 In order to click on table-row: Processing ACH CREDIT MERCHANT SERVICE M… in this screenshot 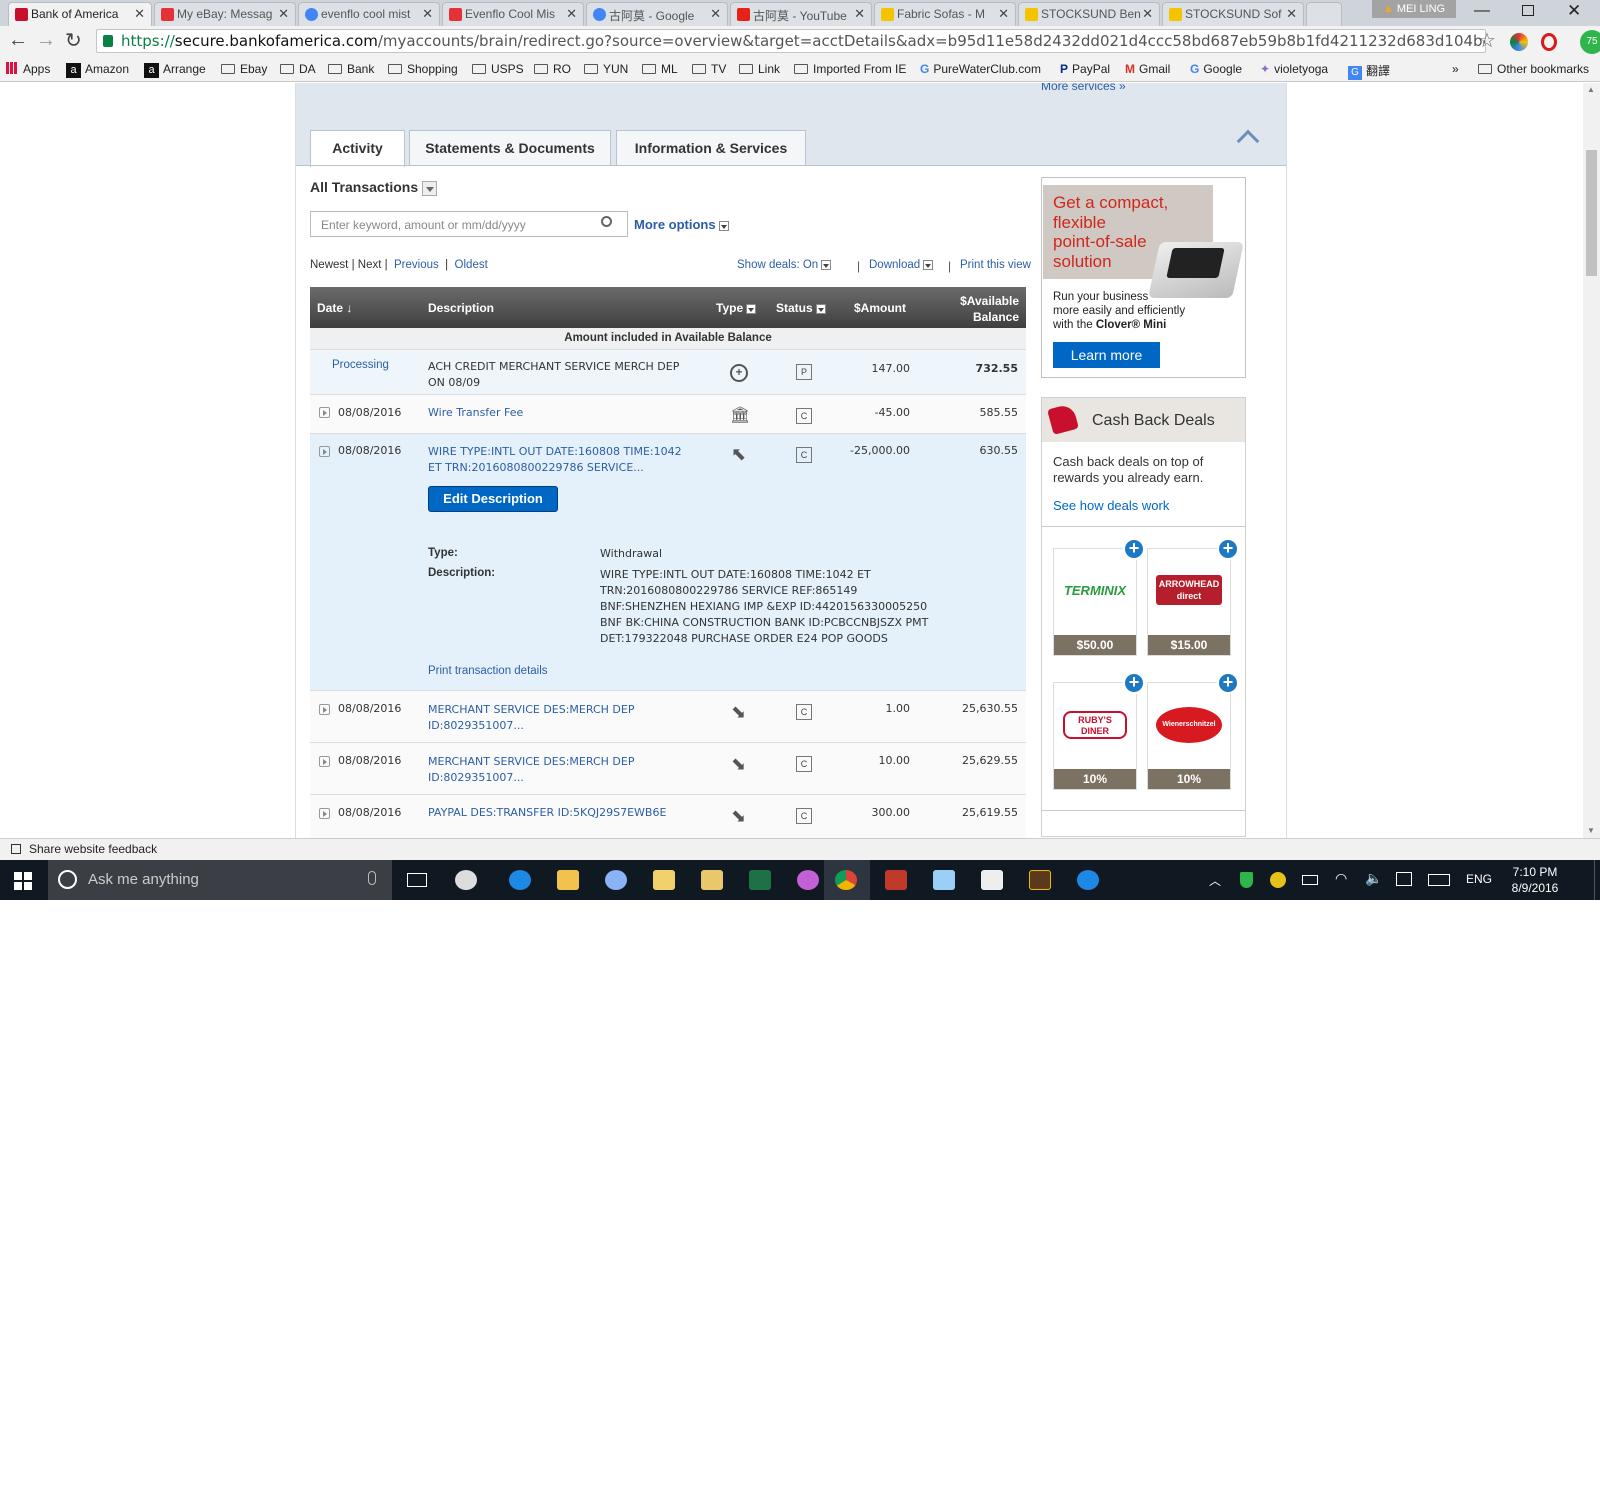, I will do `click(668, 372)`.